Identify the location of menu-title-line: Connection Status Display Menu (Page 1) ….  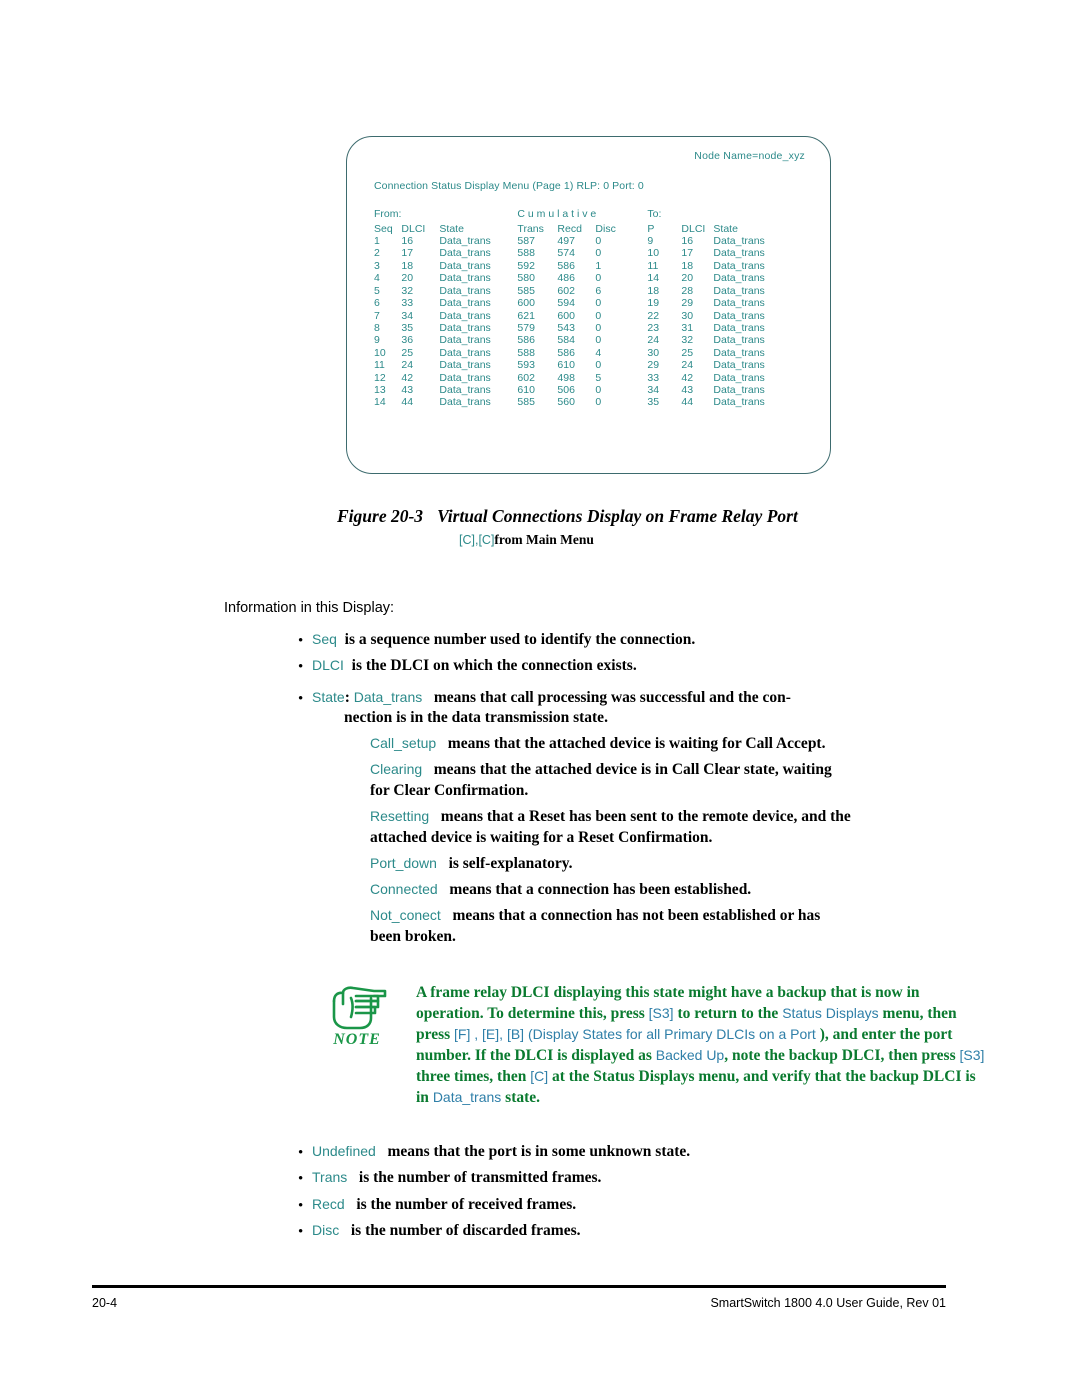
(509, 186).